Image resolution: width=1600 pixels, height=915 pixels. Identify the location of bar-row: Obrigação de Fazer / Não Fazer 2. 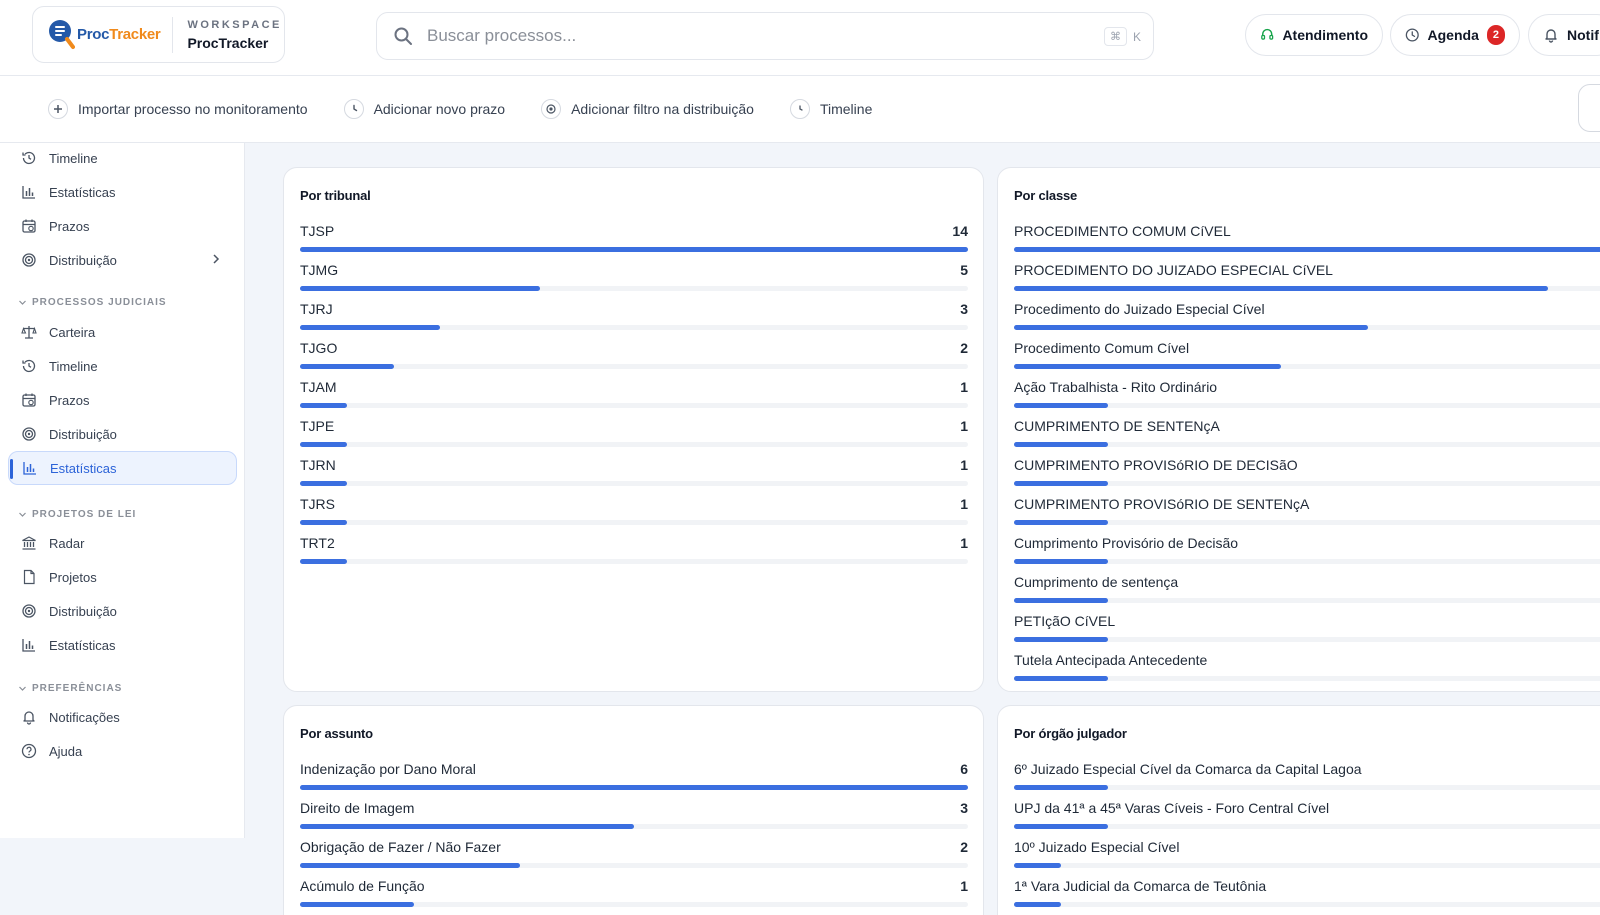
(634, 854).